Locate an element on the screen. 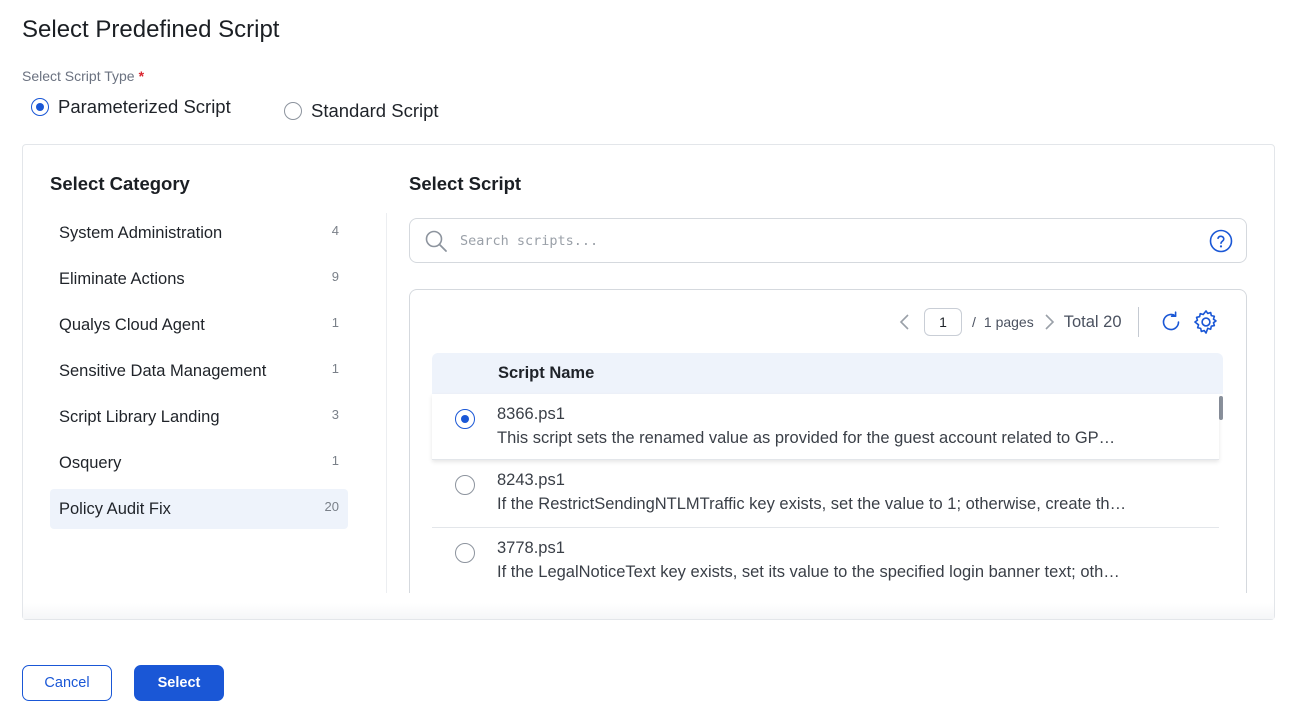 The width and height of the screenshot is (1307, 715). pages-label: 1 pages is located at coordinates (1008, 322).